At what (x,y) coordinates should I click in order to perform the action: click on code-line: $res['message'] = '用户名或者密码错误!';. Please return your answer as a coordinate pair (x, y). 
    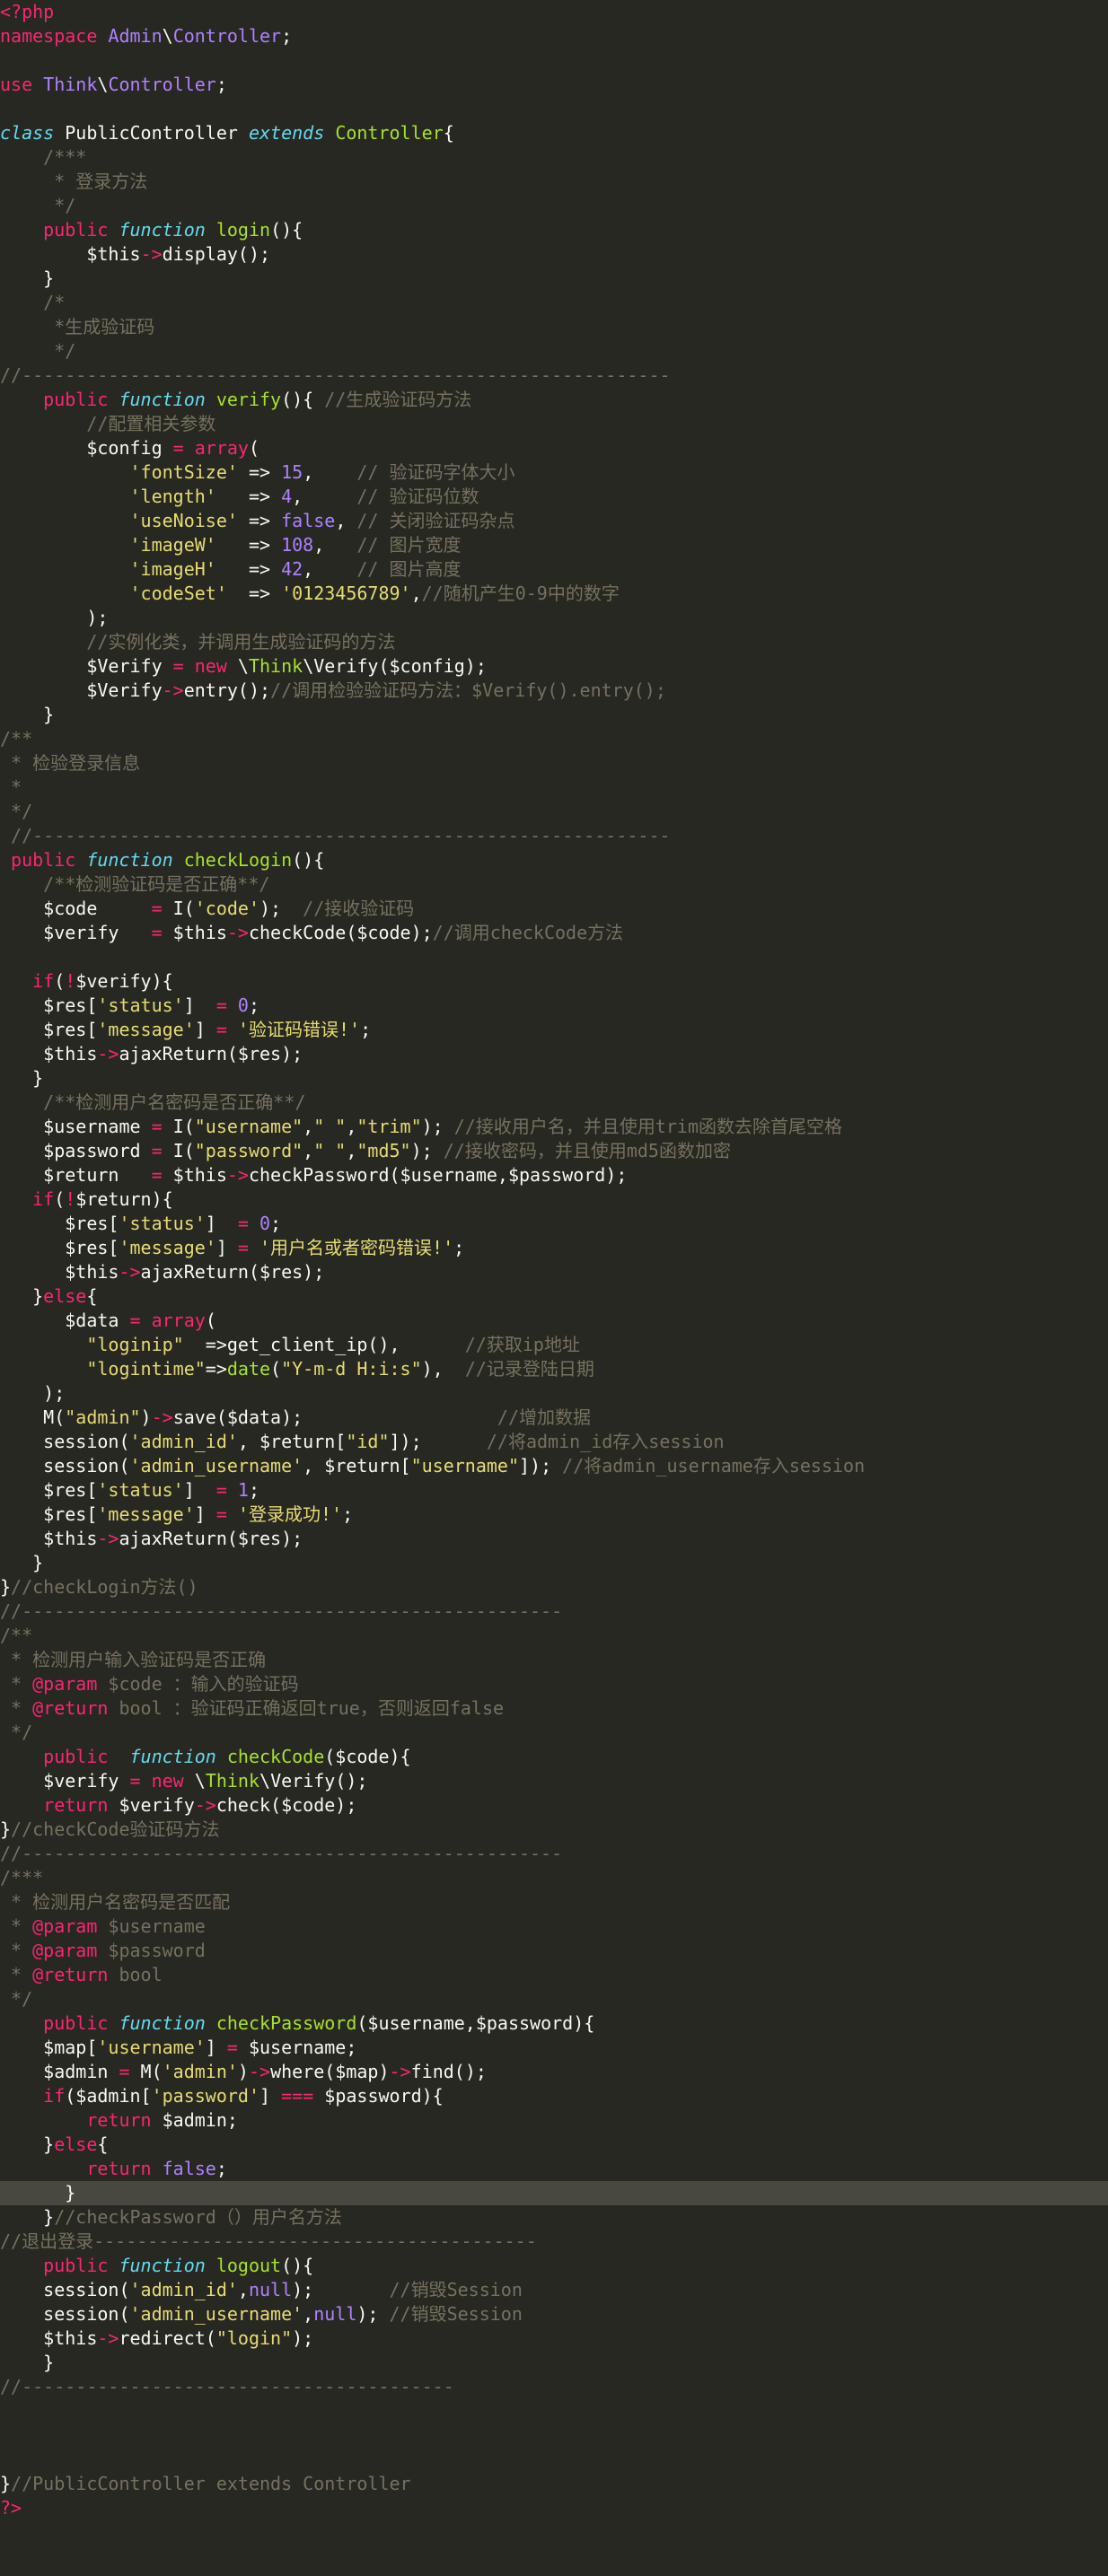
    Looking at the image, I should click on (554, 1248).